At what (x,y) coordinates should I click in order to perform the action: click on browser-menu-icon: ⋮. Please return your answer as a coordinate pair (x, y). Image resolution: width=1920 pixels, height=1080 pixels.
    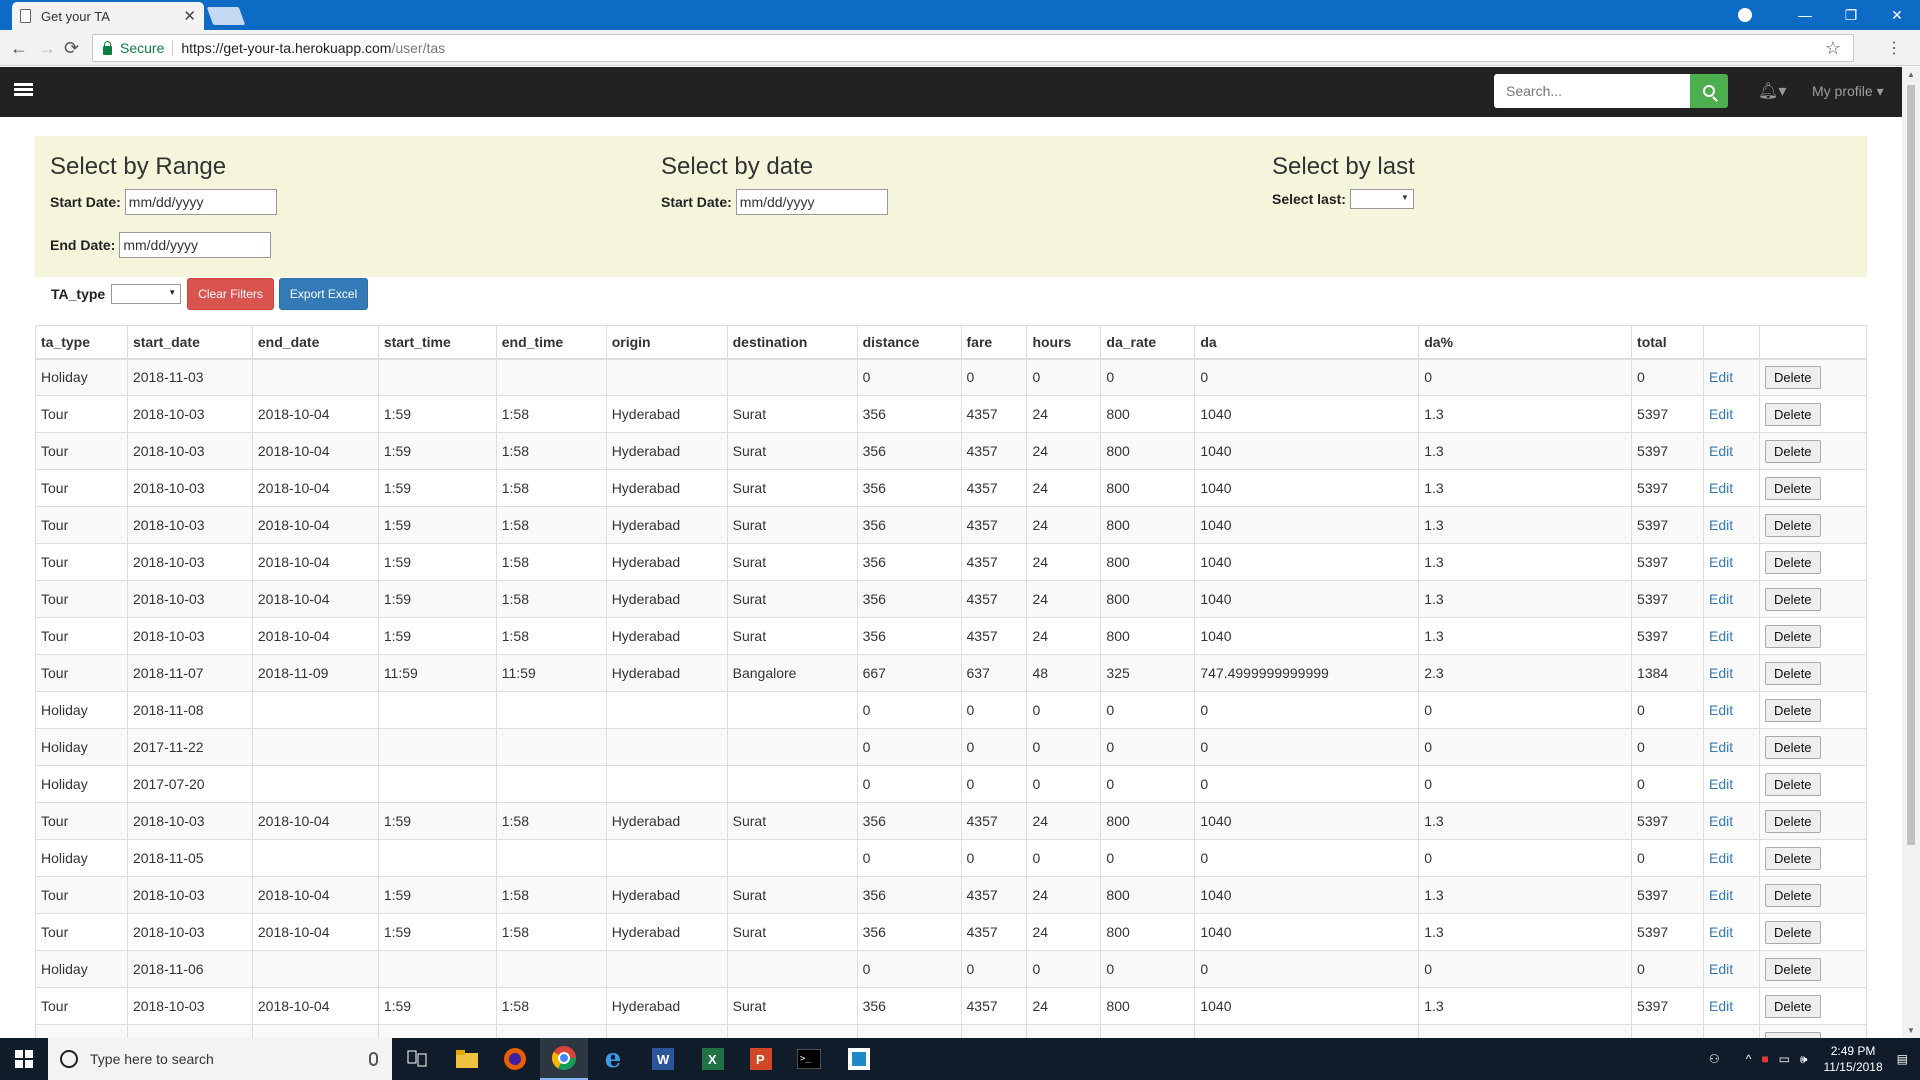
    Looking at the image, I should click on (1894, 48).